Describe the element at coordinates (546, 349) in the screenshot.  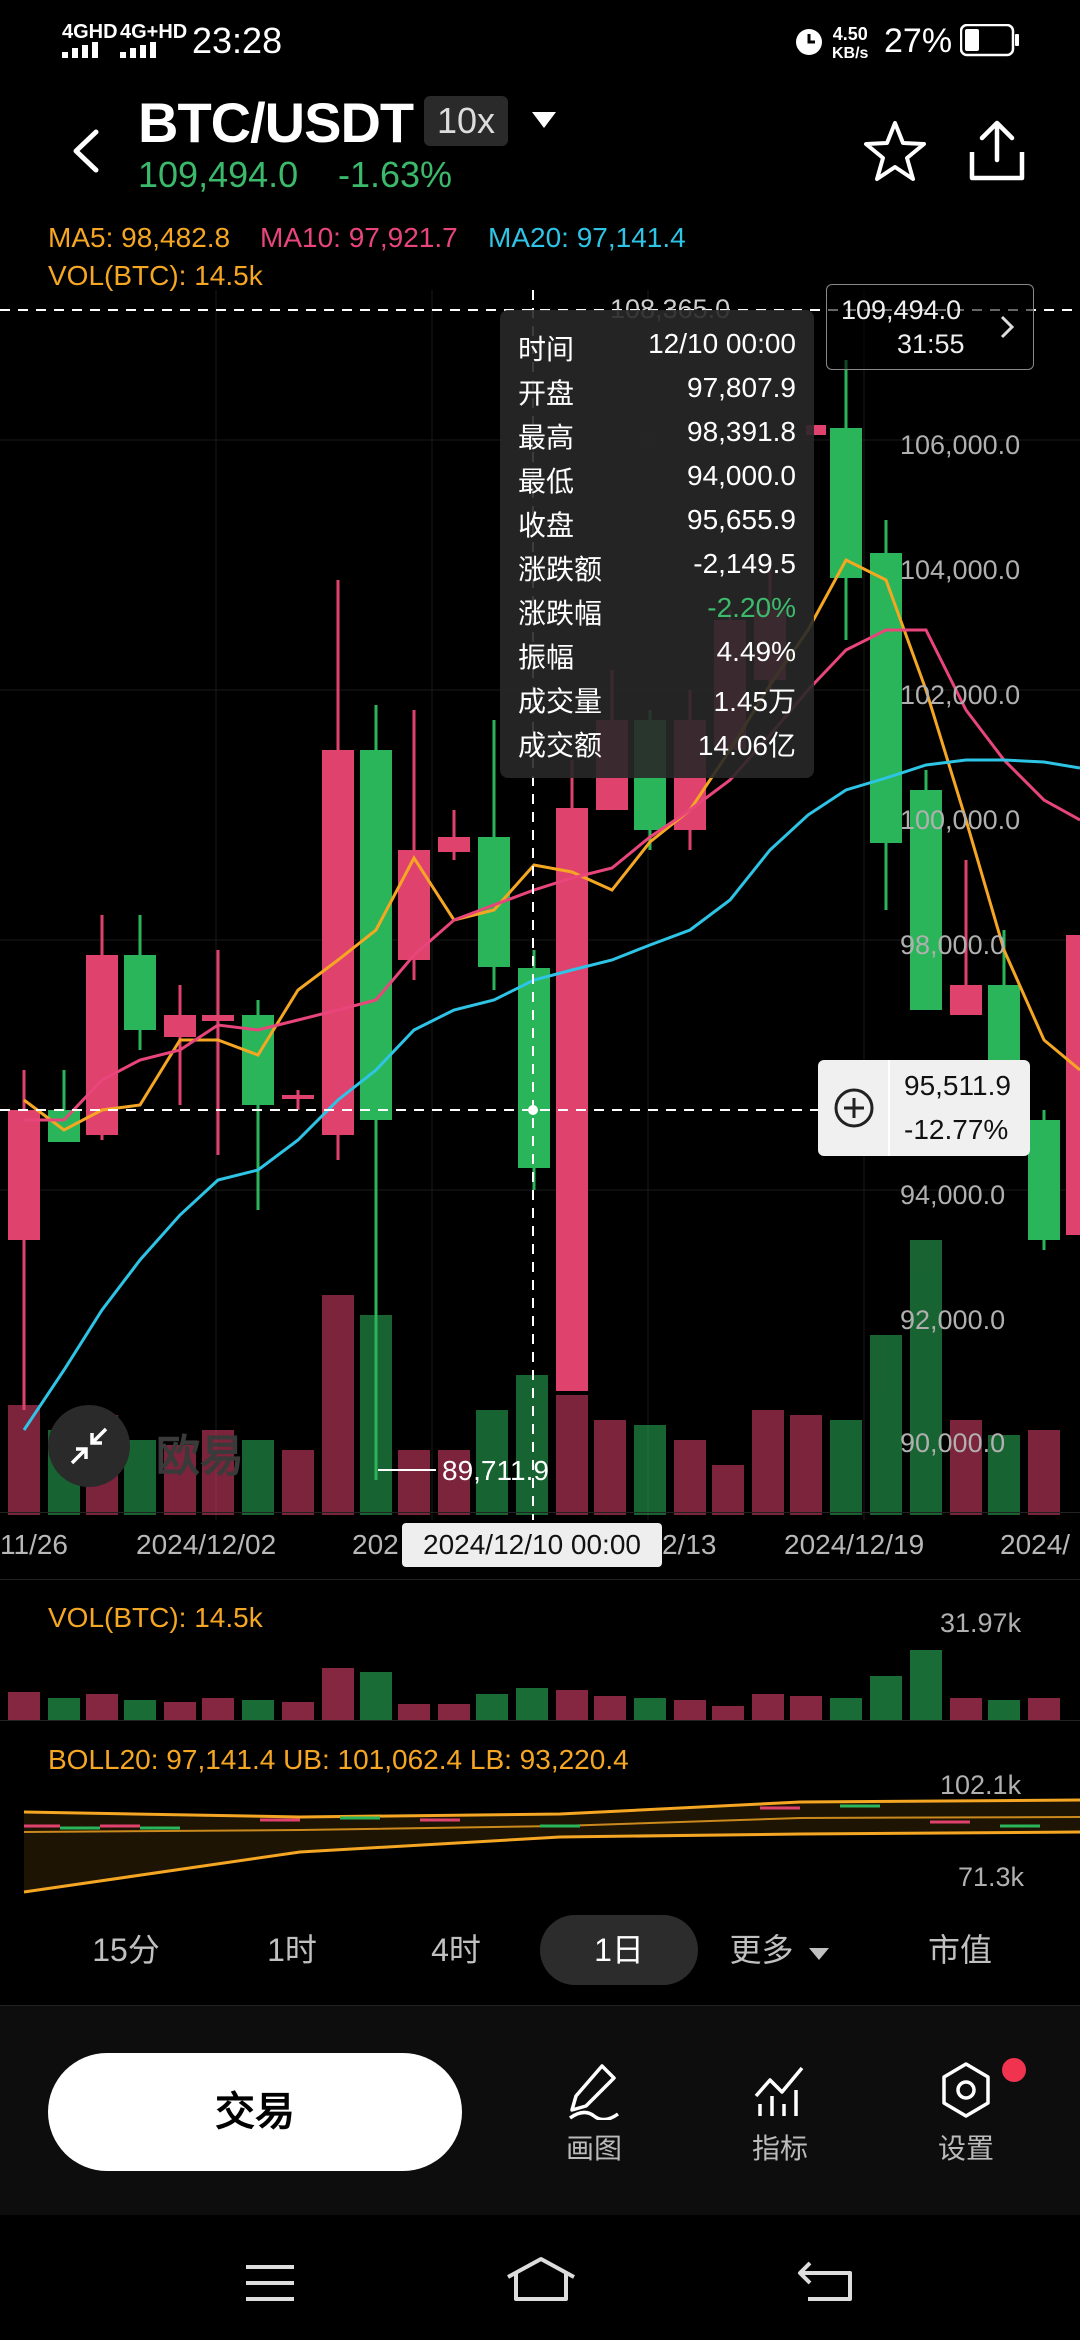
I see `tooltip-key: 时间` at that location.